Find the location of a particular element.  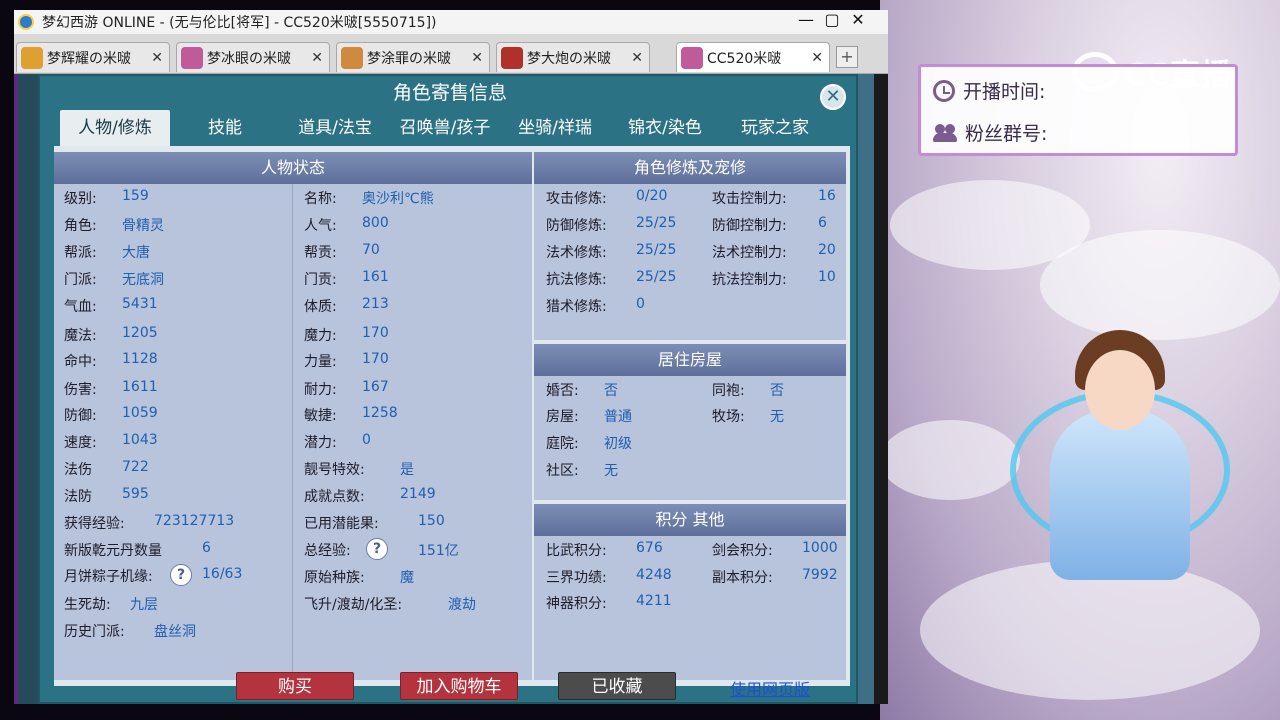

fan-group-row: 粉丝群号: is located at coordinates (990, 132).